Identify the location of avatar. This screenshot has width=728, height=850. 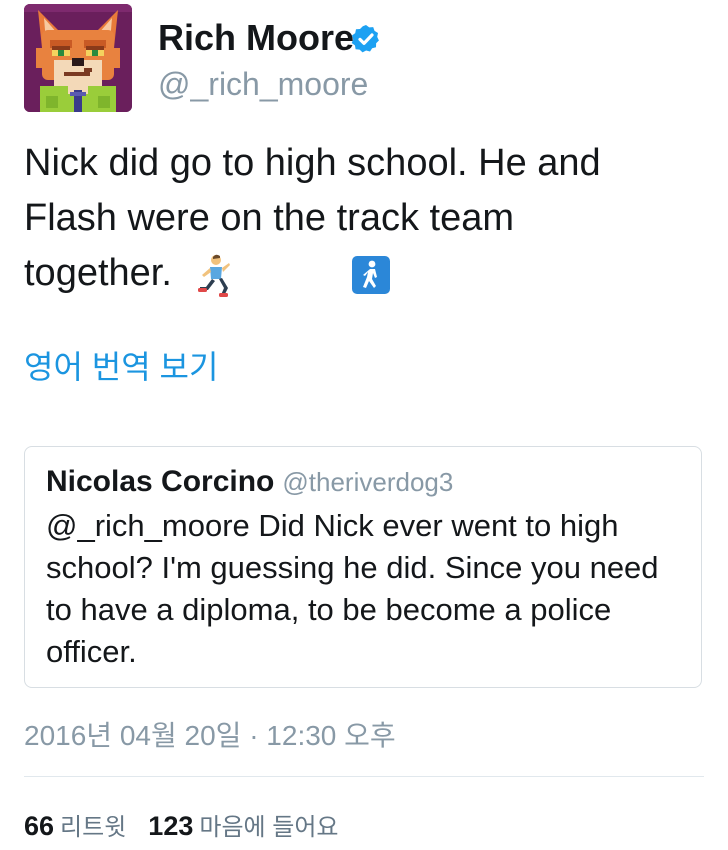
(78, 58).